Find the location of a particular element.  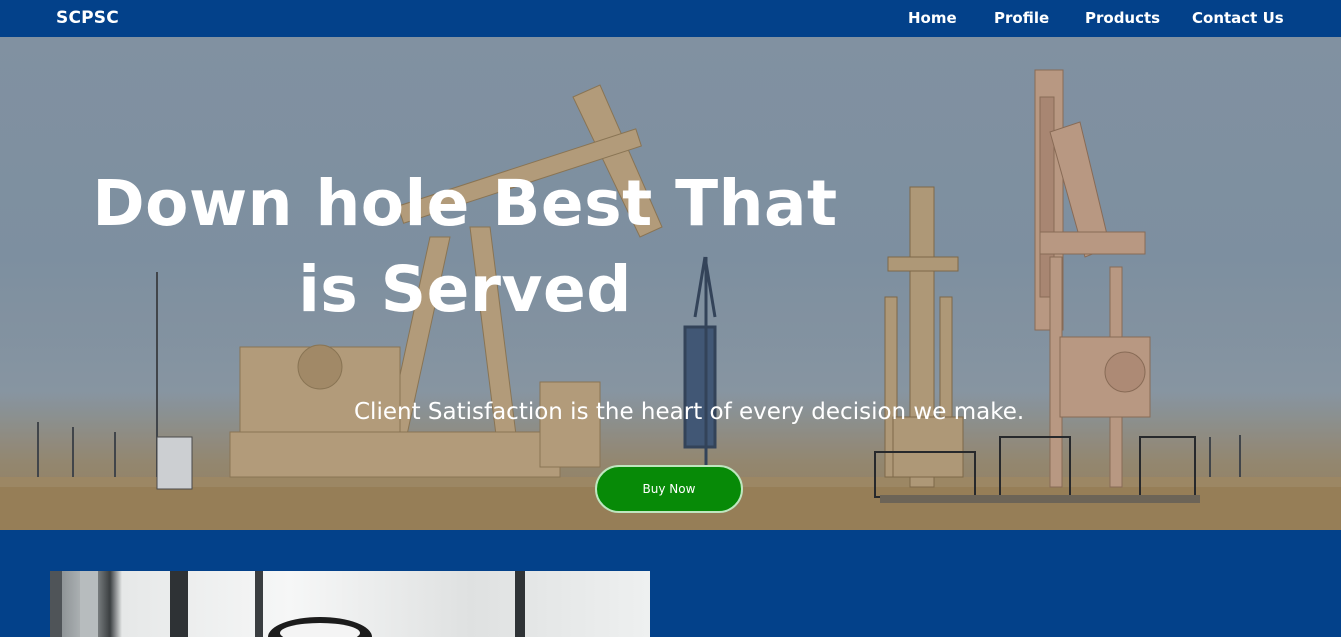

nav-link-contact-us: Contact Us is located at coordinates (1238, 18).